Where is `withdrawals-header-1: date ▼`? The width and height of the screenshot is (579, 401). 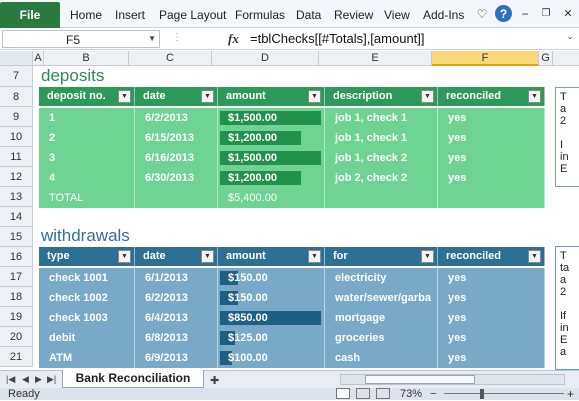 withdrawals-header-1: date ▼ is located at coordinates (176, 256).